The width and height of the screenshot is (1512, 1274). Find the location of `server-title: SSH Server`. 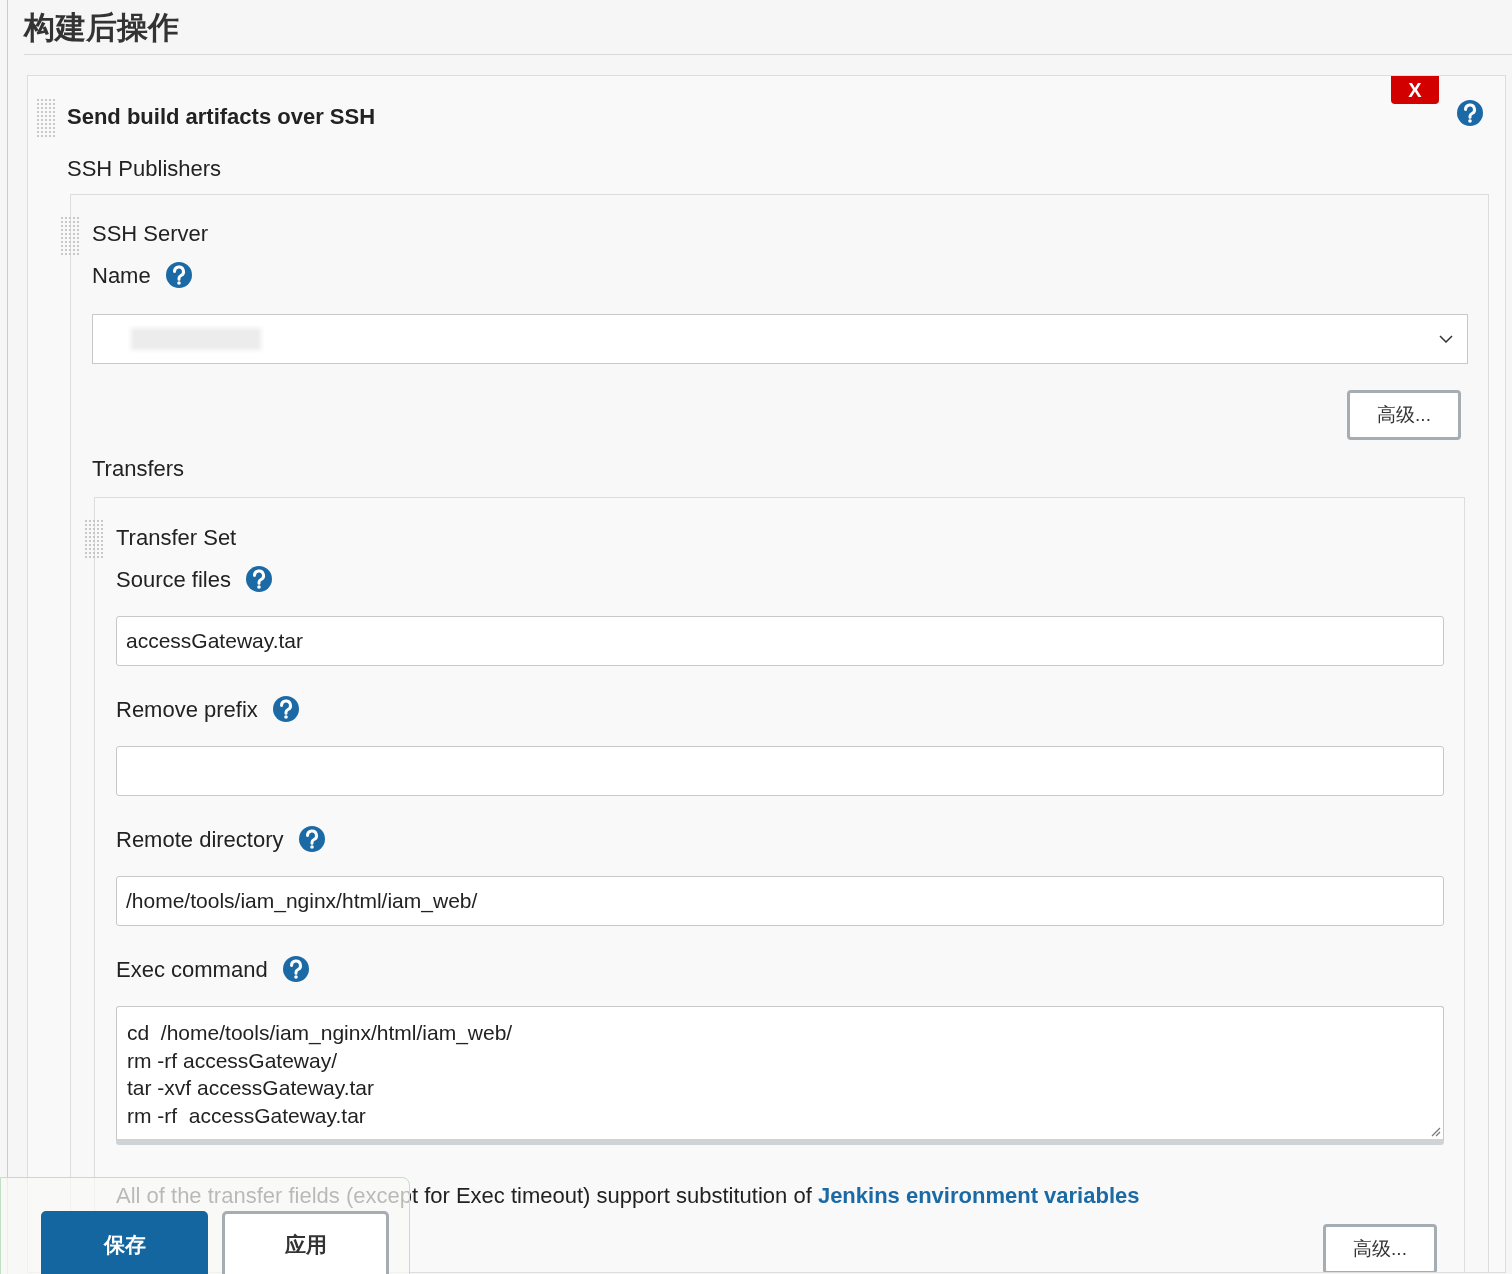

server-title: SSH Server is located at coordinates (151, 233).